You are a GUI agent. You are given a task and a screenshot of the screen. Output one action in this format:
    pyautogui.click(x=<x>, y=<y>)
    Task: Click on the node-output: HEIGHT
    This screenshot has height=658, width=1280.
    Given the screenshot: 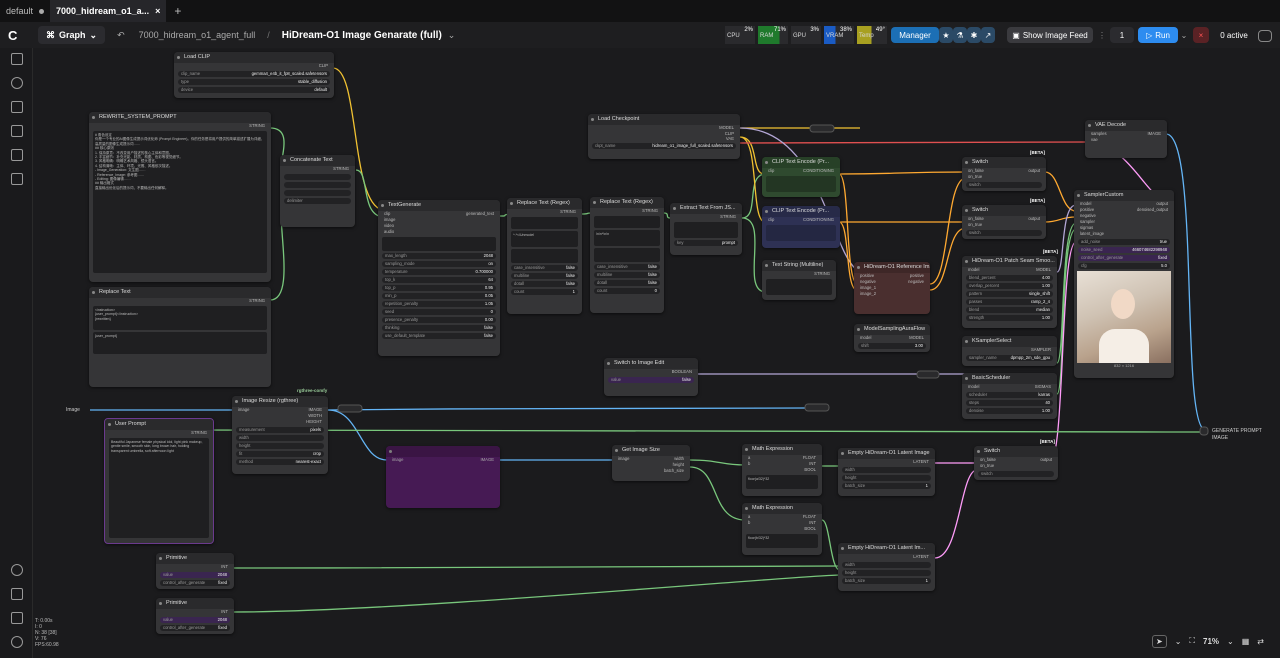 What is the action you would take?
    pyautogui.click(x=280, y=422)
    